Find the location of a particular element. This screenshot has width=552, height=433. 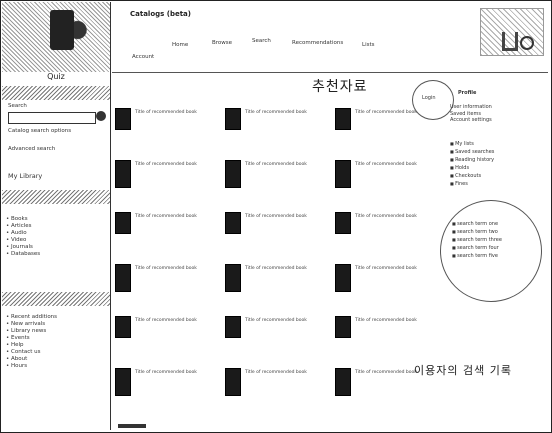

sidebar-item: Articles is located at coordinates (57, 226).